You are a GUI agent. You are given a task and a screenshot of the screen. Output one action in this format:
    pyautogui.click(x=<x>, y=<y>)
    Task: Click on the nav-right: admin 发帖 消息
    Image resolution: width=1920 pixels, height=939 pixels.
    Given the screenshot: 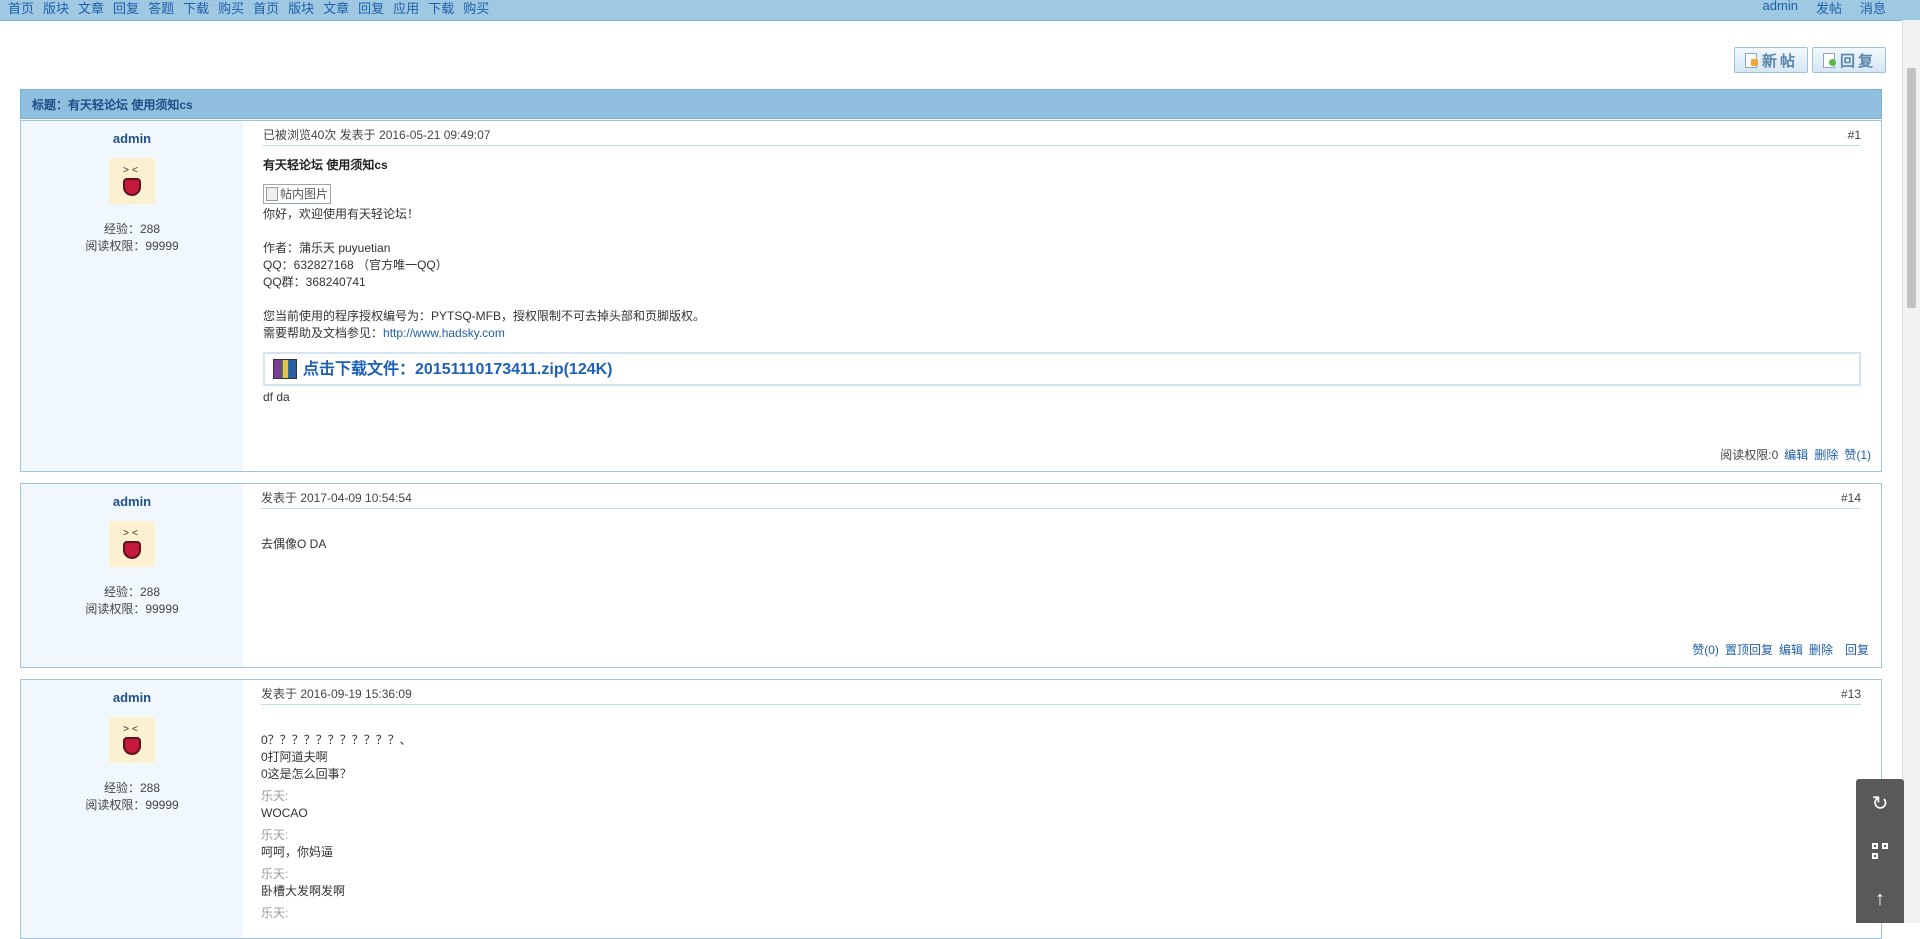 What is the action you would take?
    pyautogui.click(x=1824, y=8)
    